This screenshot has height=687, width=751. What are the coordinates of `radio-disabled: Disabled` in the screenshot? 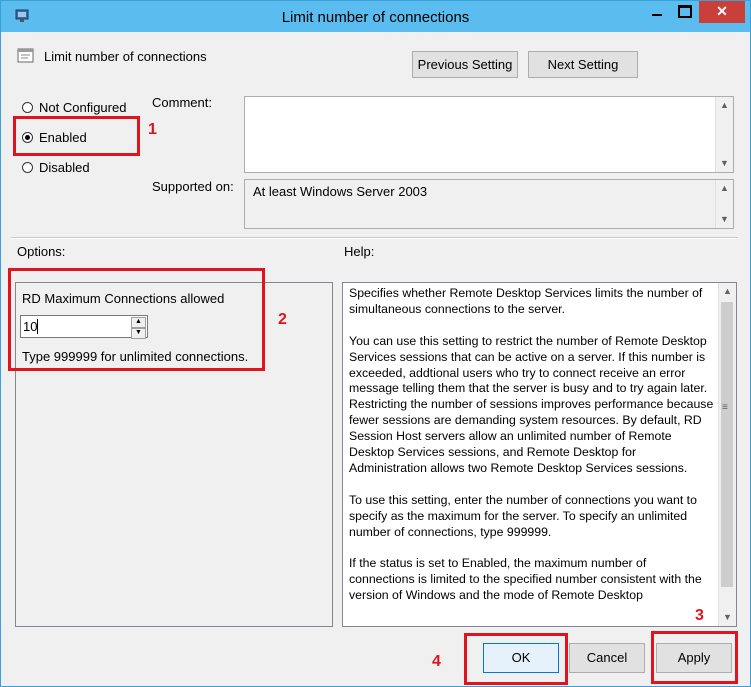 It's located at (62, 168).